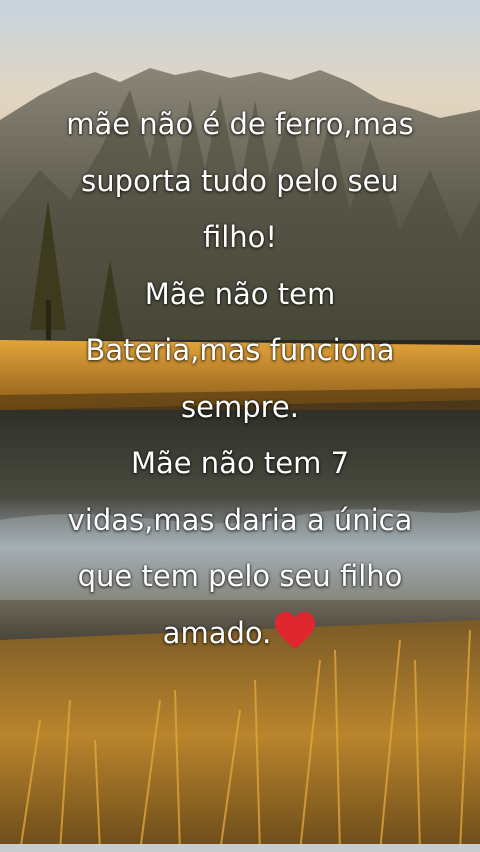 The image size is (480, 852). What do you see at coordinates (240, 406) in the screenshot?
I see `caption-line-6: sempre.` at bounding box center [240, 406].